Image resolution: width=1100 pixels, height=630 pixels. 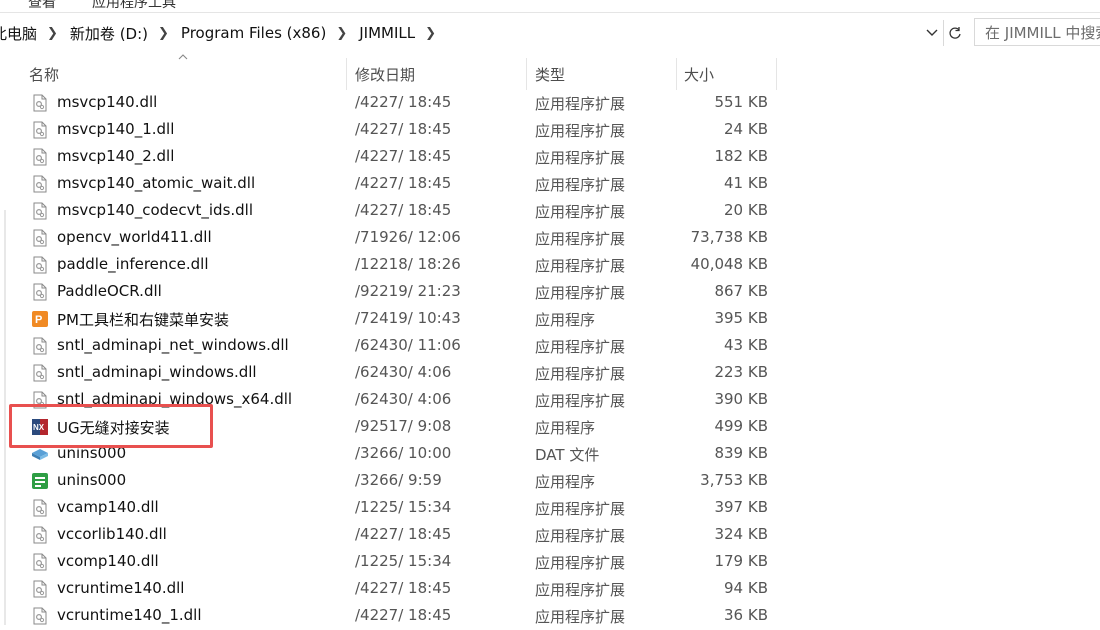 What do you see at coordinates (40, 481) in the screenshot?
I see `uninstaller-icon` at bounding box center [40, 481].